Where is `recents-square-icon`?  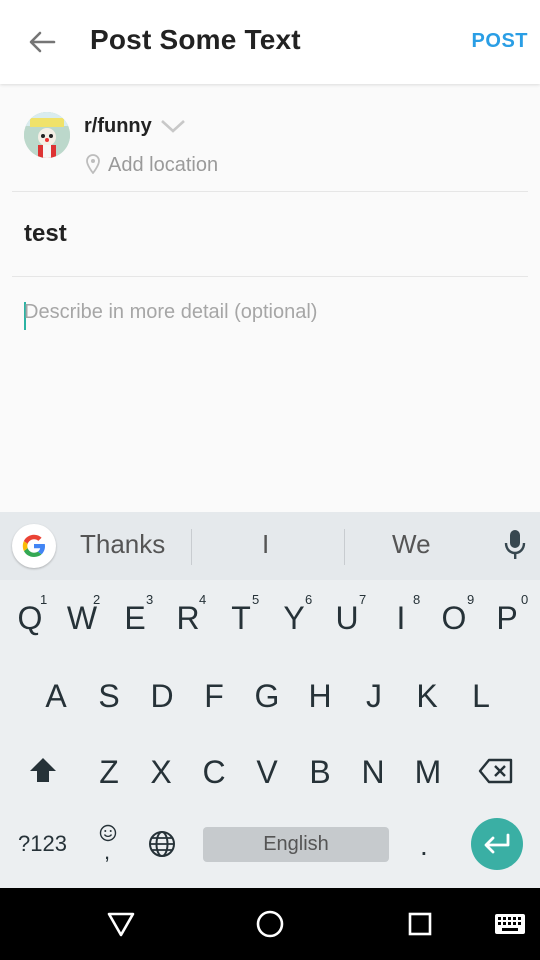
recents-square-icon is located at coordinates (420, 924).